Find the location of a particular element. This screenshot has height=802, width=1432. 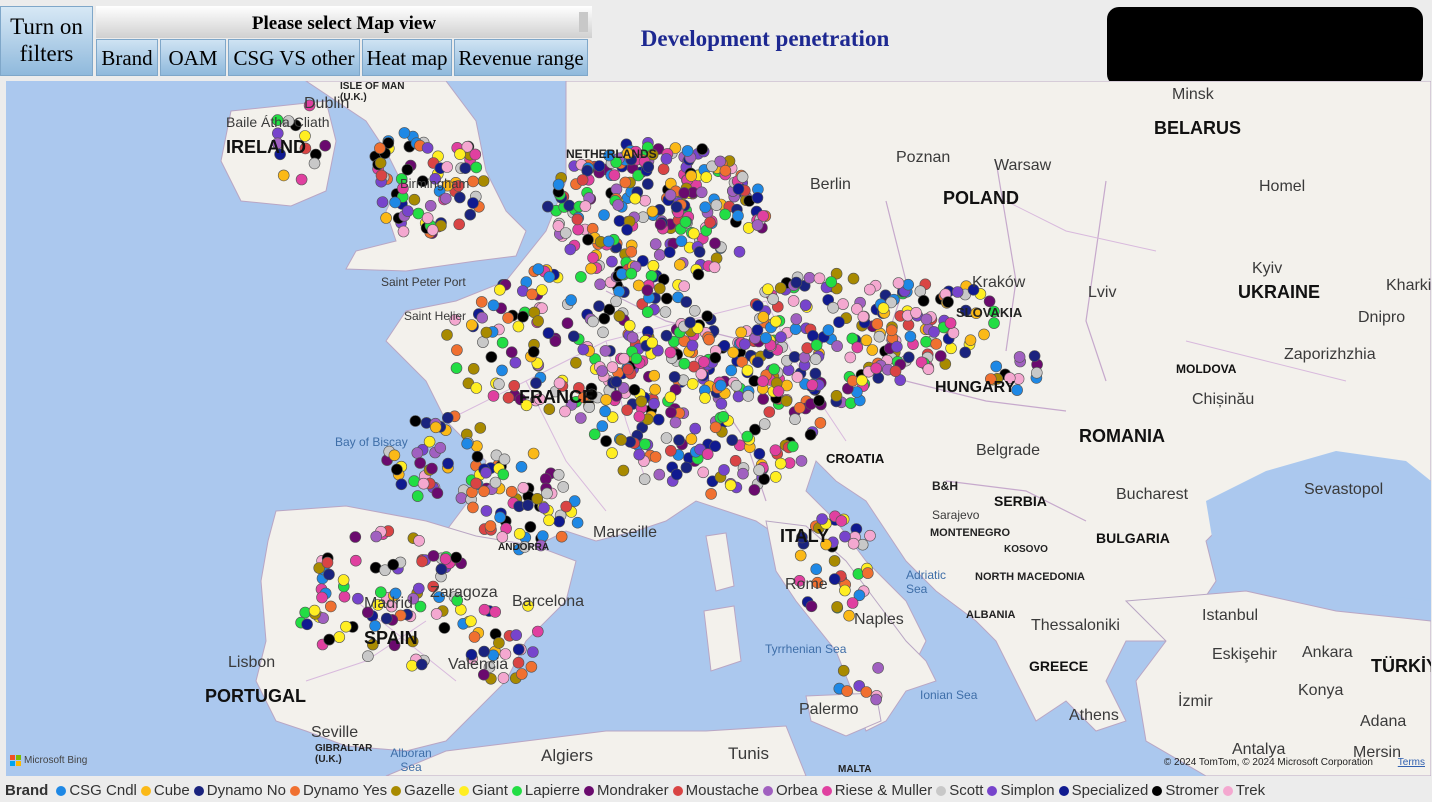

legend-item: Dynamo No is located at coordinates (239, 790).